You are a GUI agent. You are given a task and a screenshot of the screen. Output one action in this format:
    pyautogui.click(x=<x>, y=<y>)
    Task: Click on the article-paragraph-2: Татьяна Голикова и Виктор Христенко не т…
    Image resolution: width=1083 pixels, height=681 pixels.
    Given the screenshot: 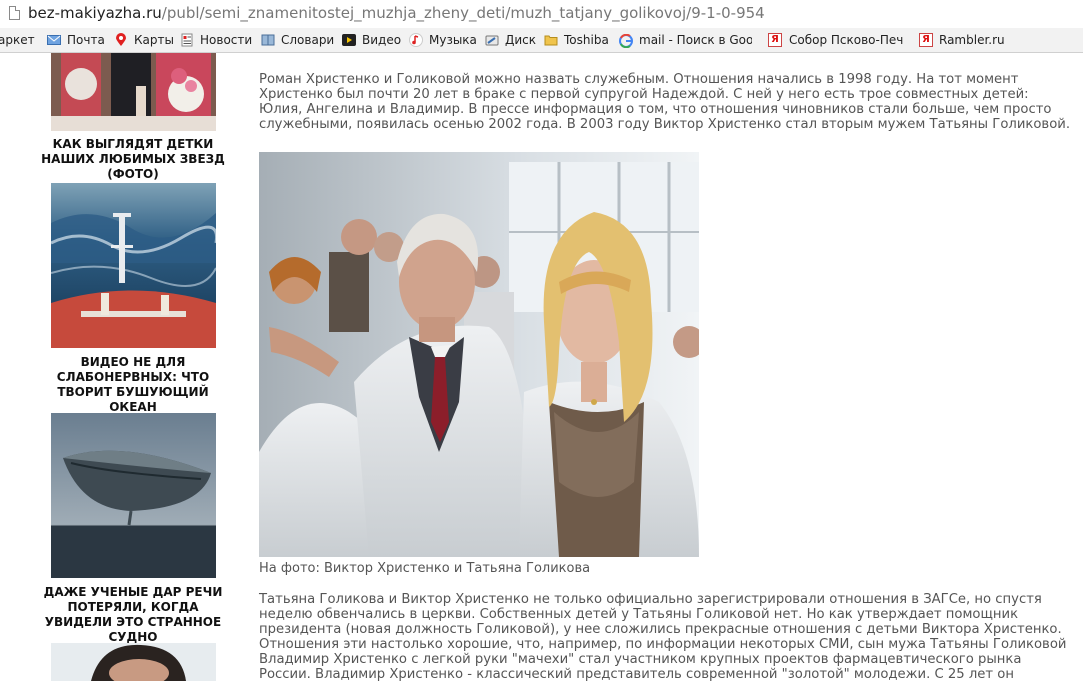 What is the action you would take?
    pyautogui.click(x=663, y=636)
    